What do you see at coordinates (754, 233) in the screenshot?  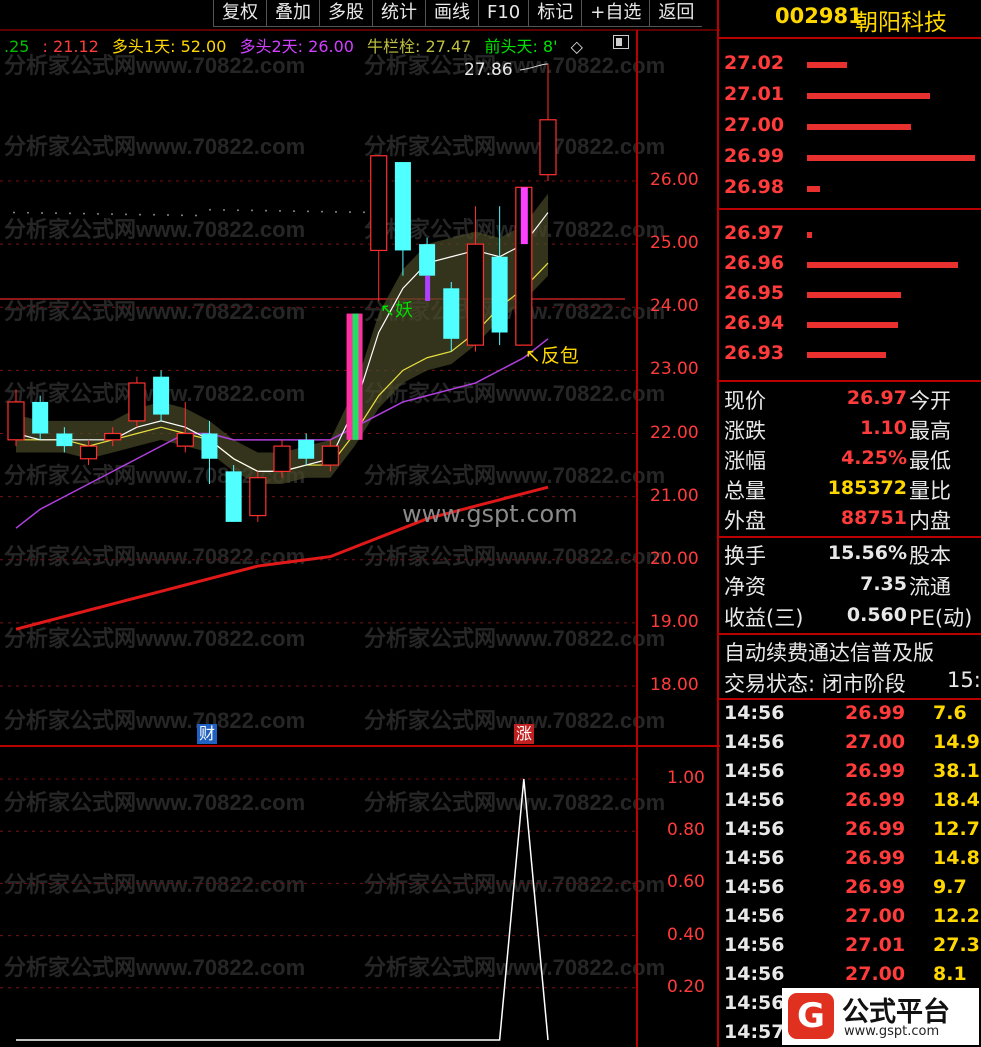 I see `bid-price: 26.97` at bounding box center [754, 233].